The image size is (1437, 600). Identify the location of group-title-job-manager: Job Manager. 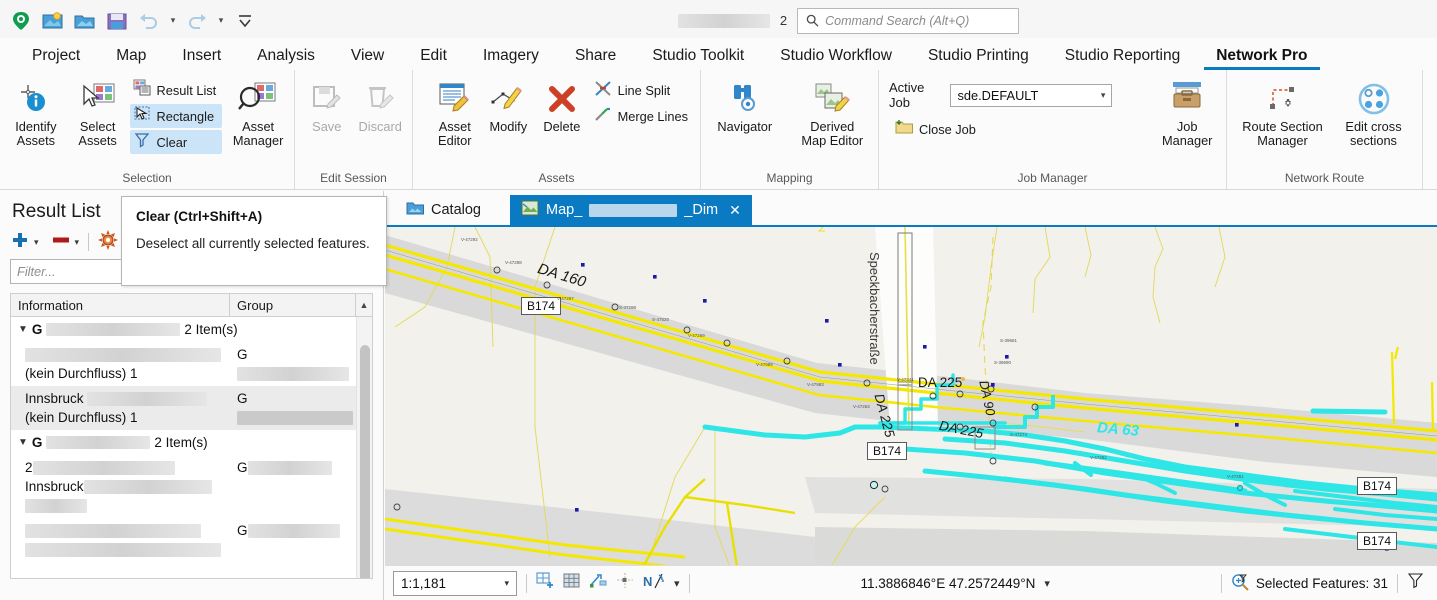
(1052, 178).